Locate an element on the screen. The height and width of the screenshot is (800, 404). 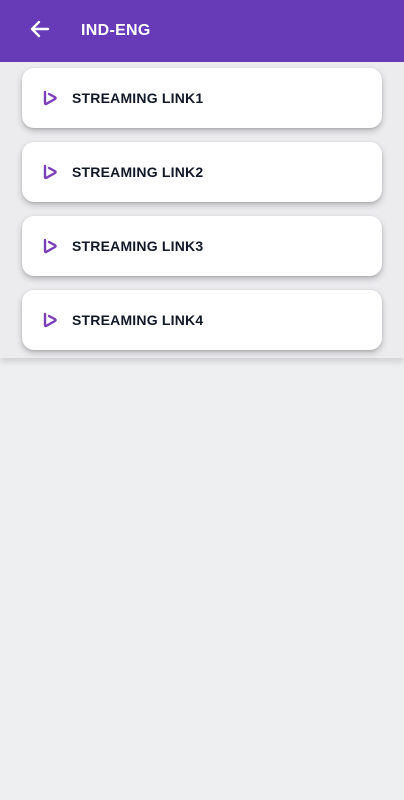
streaming-link-card-3: STREAMING LINK3 is located at coordinates (202, 246).